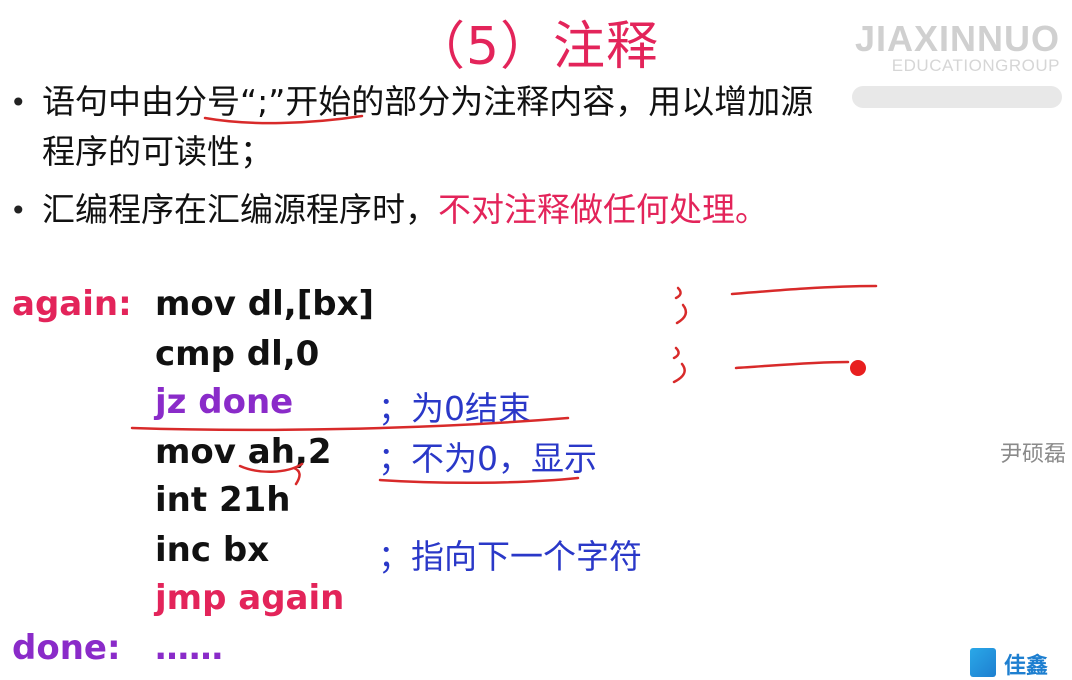 Image resolution: width=1072 pixels, height=680 pixels. I want to click on bullet-2-highlight: 不对注释做任何处理。, so click(603, 209).